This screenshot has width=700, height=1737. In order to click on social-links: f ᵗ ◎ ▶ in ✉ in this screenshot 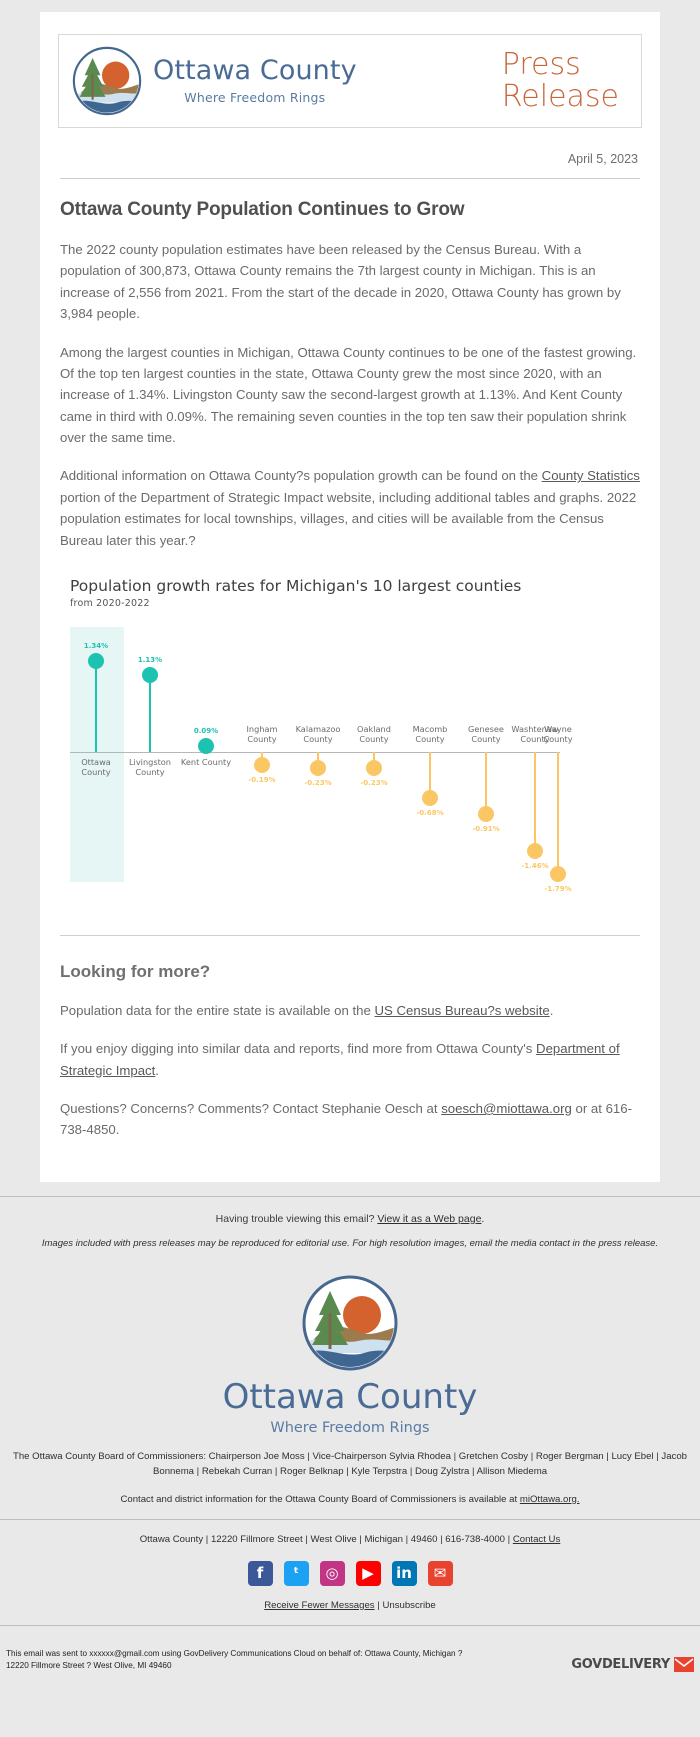, I will do `click(350, 1573)`.